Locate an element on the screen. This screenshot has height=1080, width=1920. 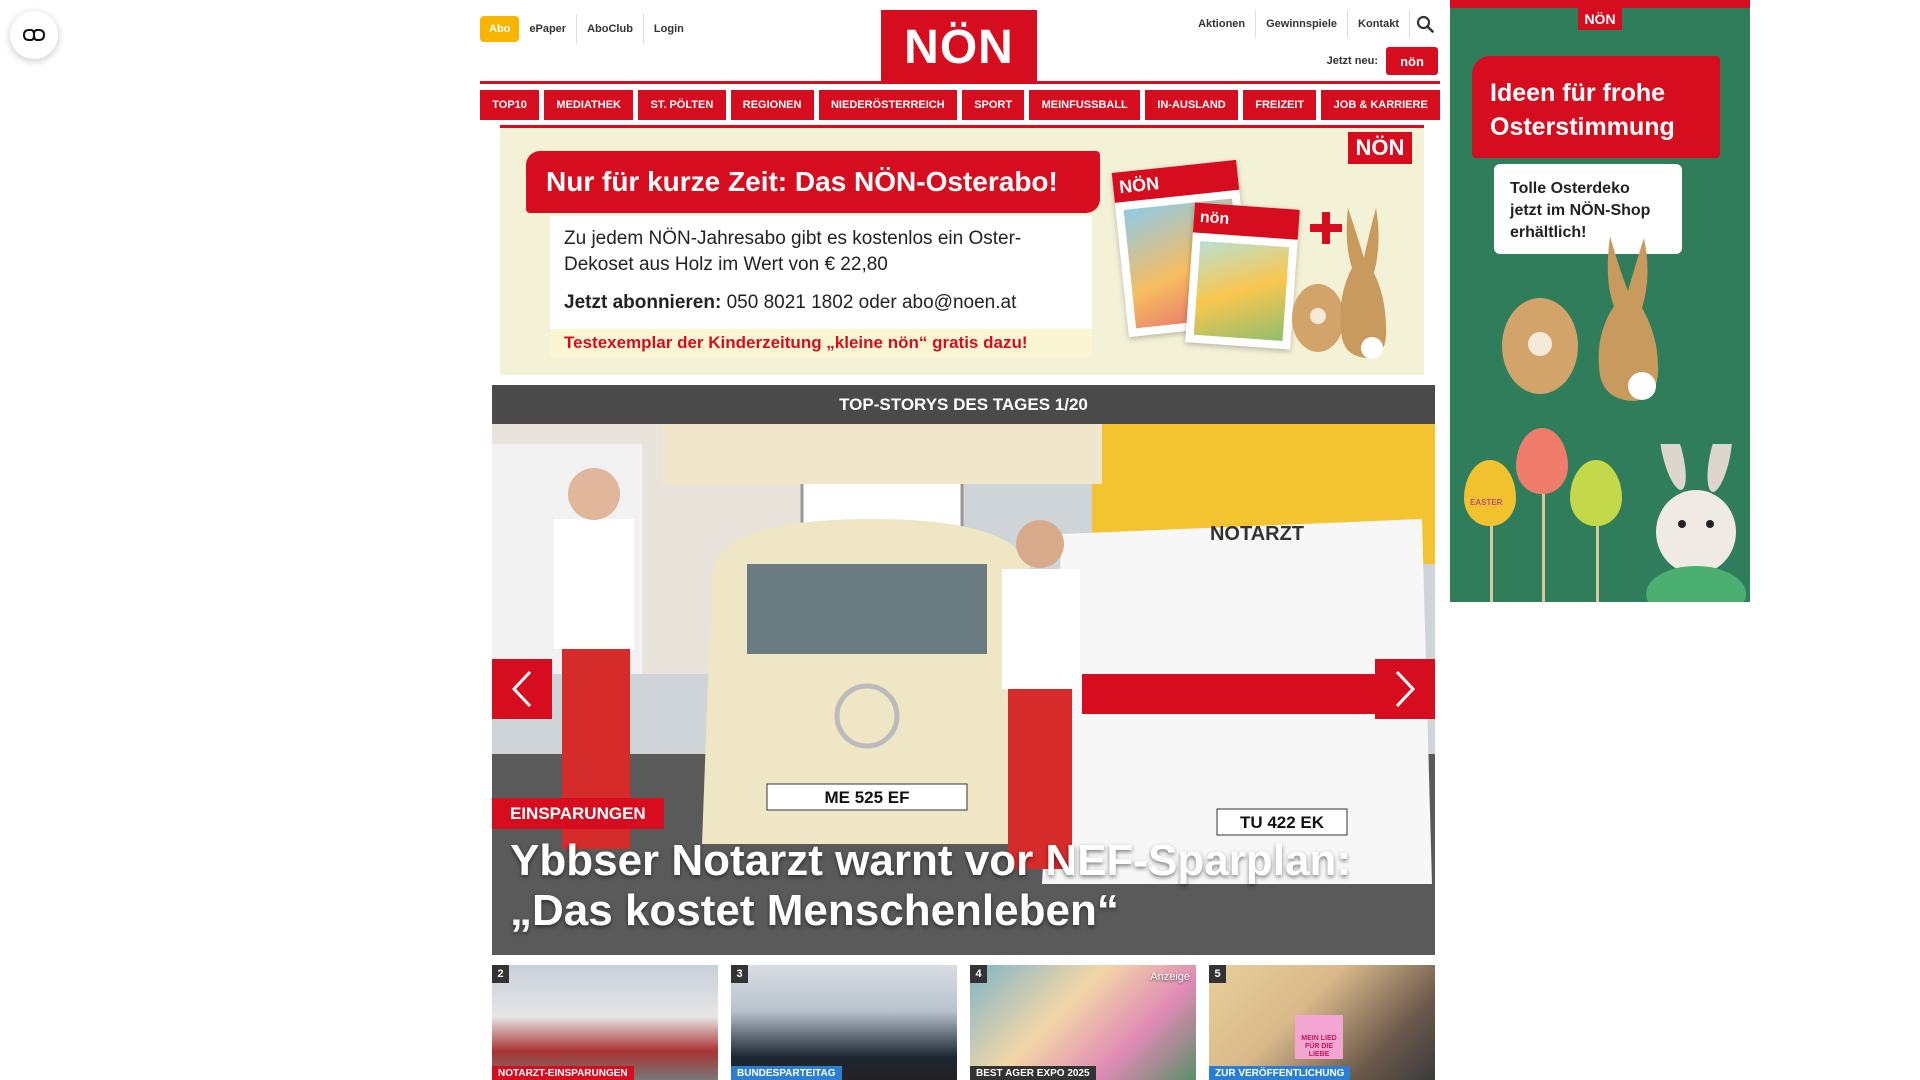
story-thumb-3: 3 BUNDESPARTEITAG is located at coordinates (844, 1022).